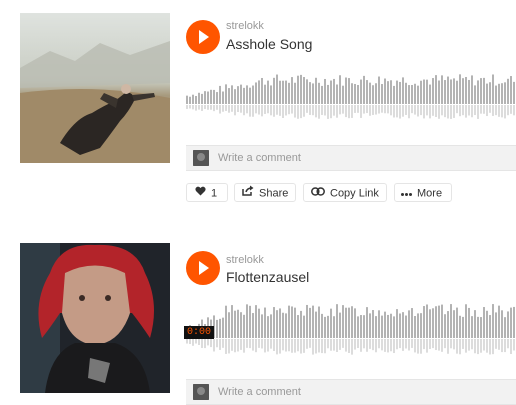  I want to click on share-button: Share, so click(265, 192).